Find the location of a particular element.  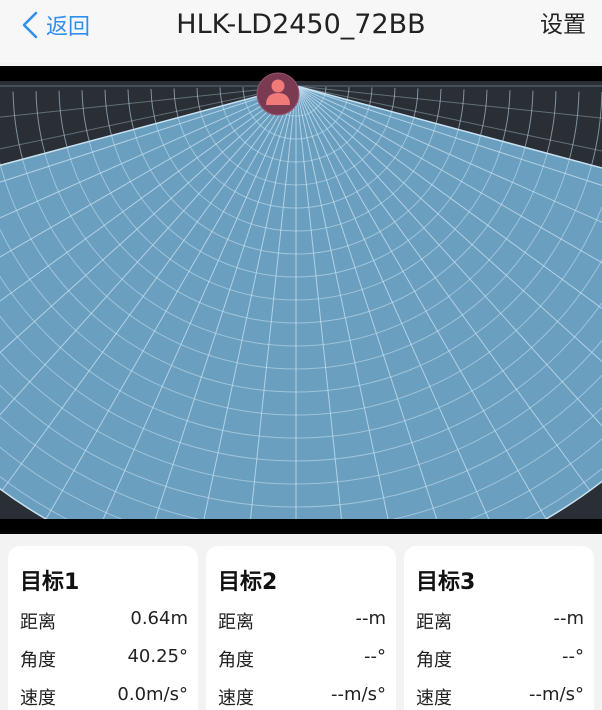

top-bar: 返回 HLK-LD2450_72BB 设置 is located at coordinates (301, 31).